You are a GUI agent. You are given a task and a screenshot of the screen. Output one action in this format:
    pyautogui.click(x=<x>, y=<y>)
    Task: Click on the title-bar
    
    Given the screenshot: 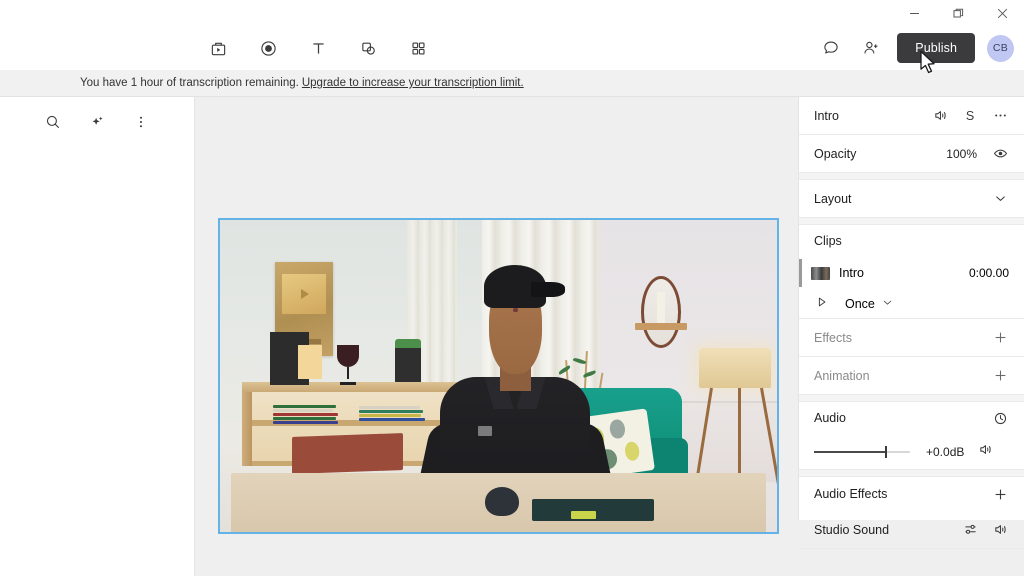 What is the action you would take?
    pyautogui.click(x=512, y=13)
    